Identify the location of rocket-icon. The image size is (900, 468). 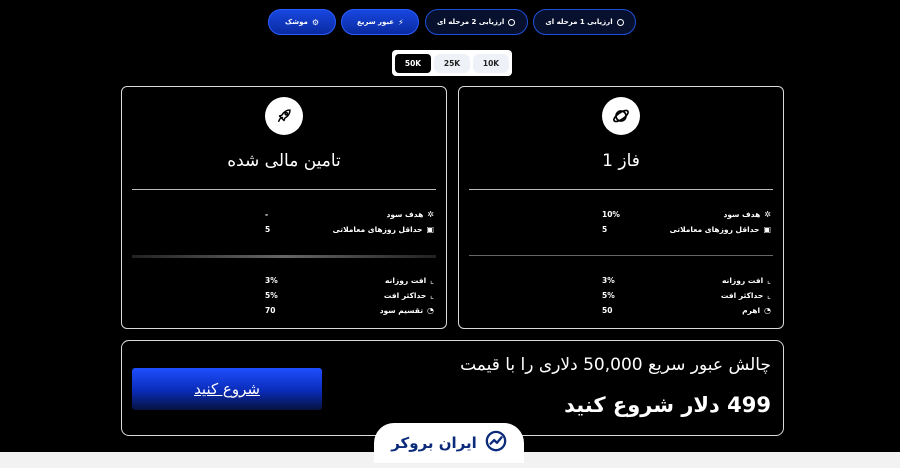
(284, 116).